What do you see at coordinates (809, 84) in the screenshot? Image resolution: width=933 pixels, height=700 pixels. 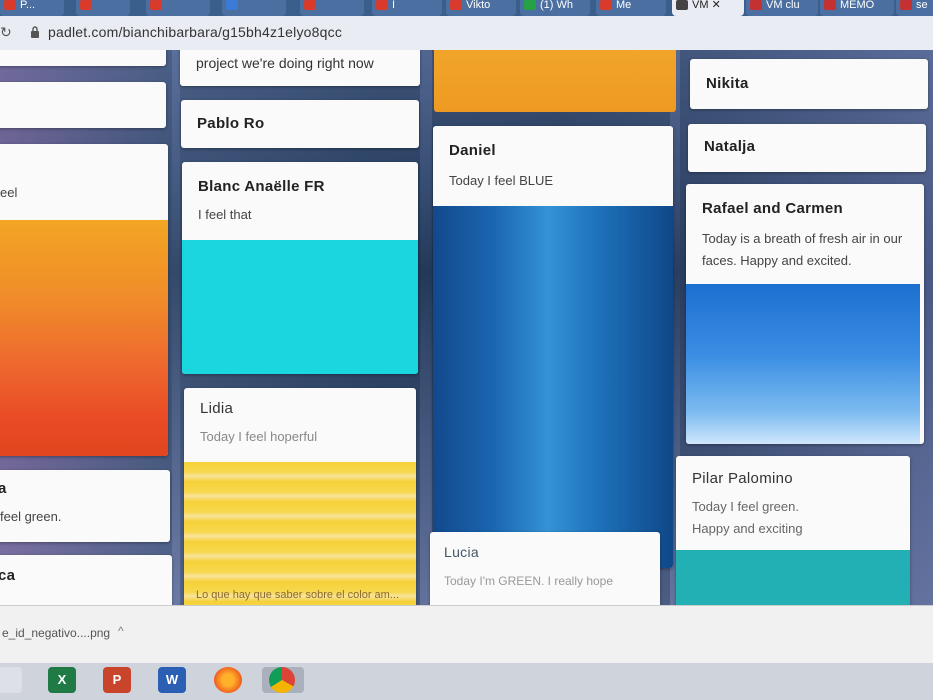 I see `post-card: Nikita` at bounding box center [809, 84].